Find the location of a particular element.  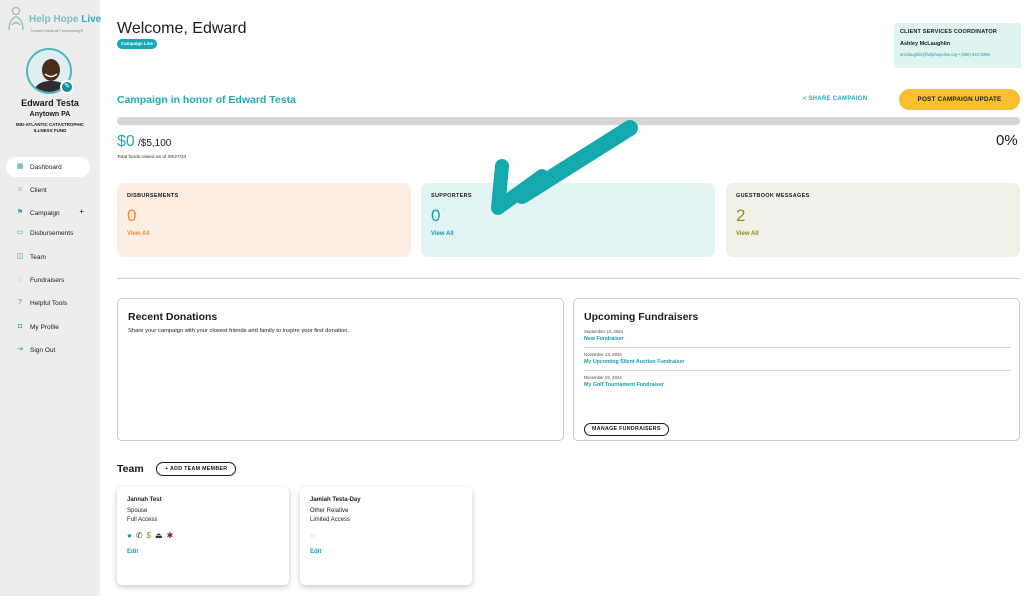

logo-main-text: Help Hope is located at coordinates (54, 19).